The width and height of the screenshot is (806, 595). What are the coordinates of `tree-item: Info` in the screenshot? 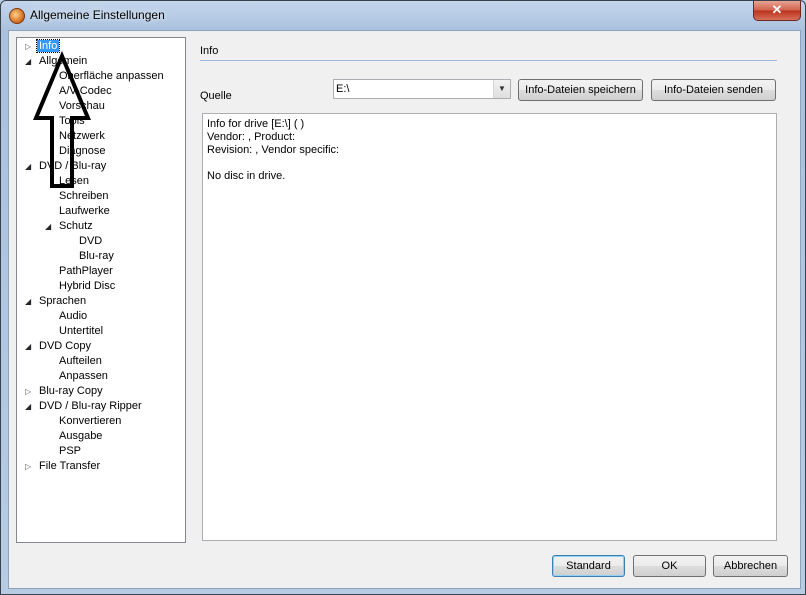 It's located at (48, 46).